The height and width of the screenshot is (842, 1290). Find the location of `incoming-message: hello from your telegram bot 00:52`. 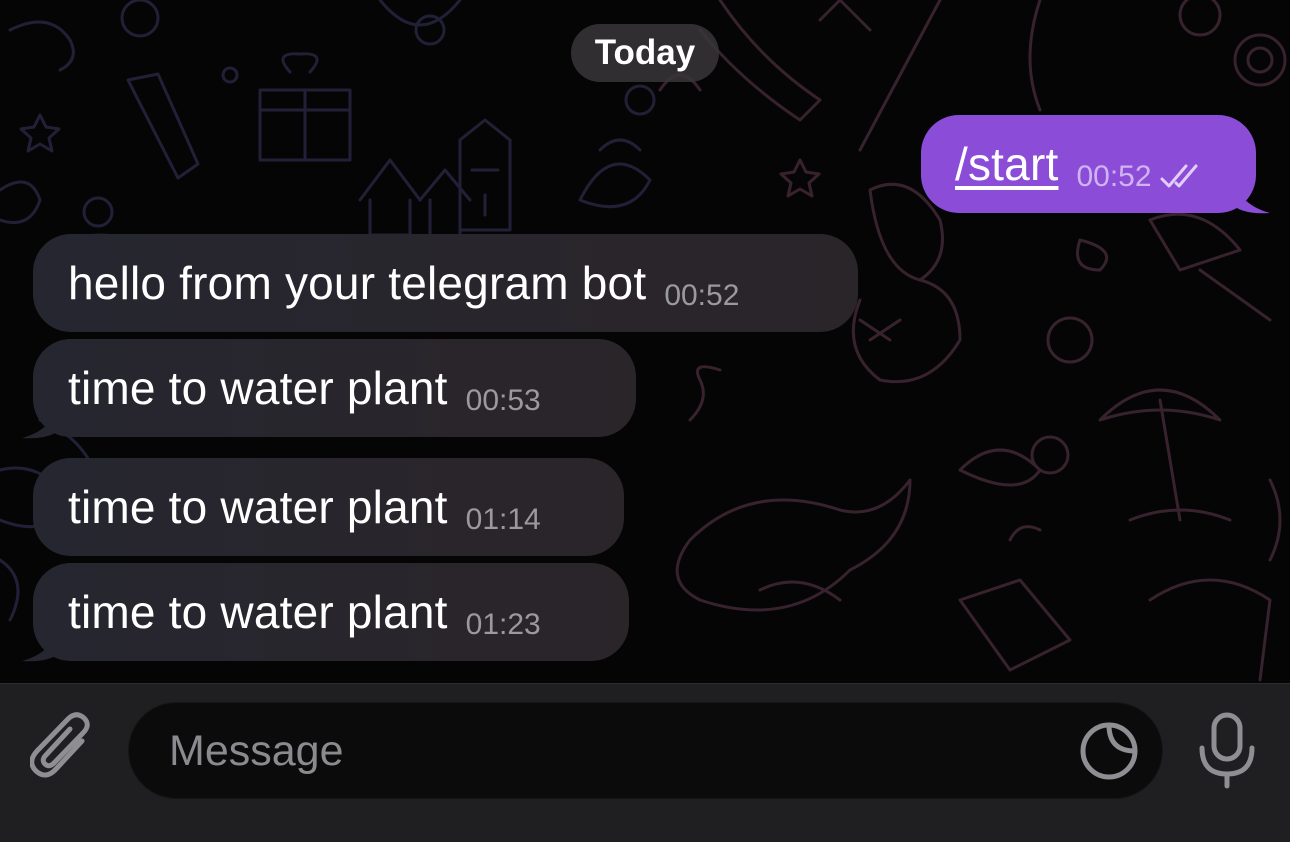

incoming-message: hello from your telegram bot 00:52 is located at coordinates (445, 283).